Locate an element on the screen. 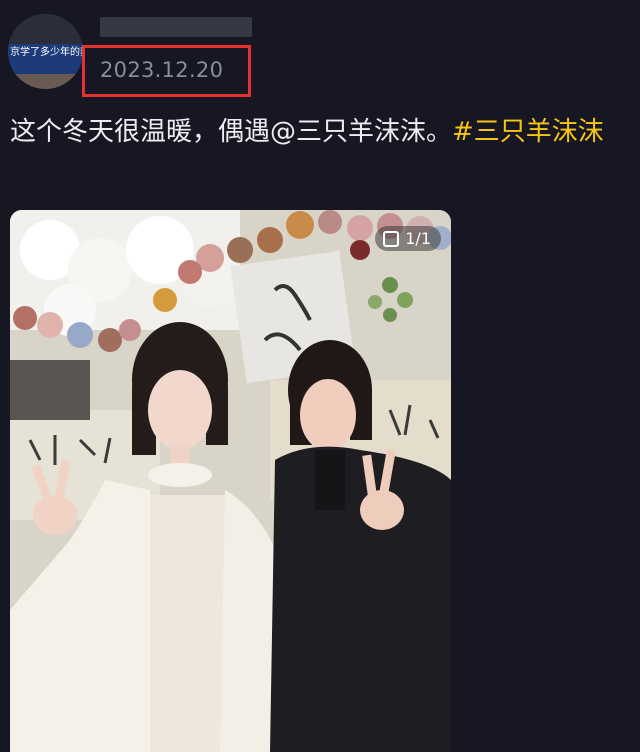 The image size is (640, 752). photo-counter-badge: 1/1 is located at coordinates (408, 238).